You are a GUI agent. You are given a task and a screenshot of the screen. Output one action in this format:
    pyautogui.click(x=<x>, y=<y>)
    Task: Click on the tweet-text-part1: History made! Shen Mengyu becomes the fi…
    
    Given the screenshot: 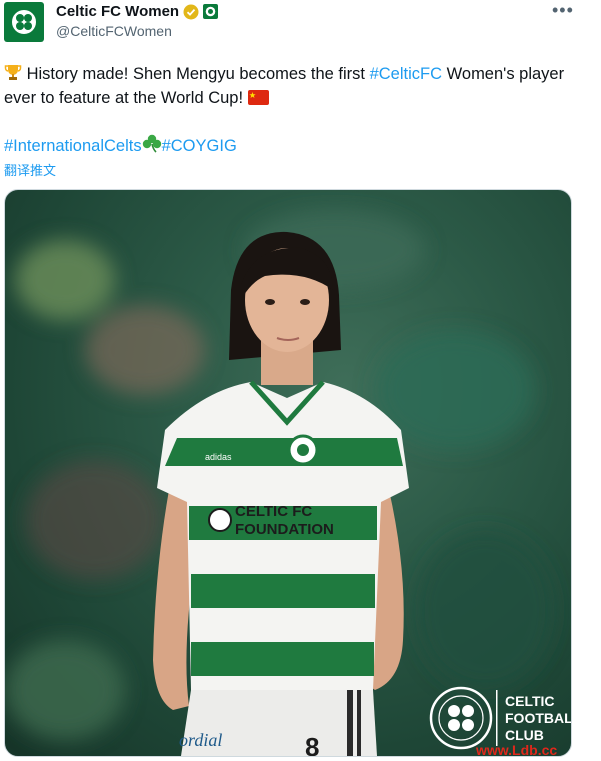 What is the action you would take?
    pyautogui.click(x=198, y=74)
    